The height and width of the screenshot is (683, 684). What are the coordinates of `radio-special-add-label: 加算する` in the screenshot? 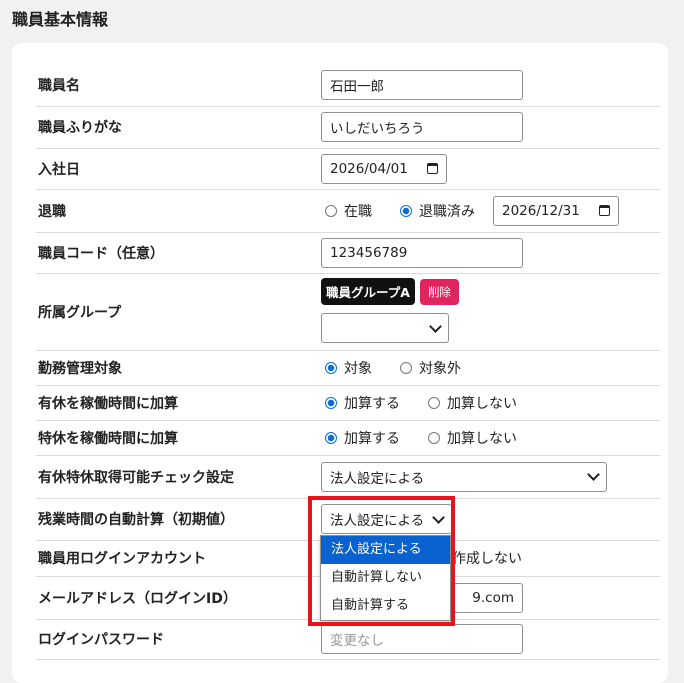 It's located at (372, 438).